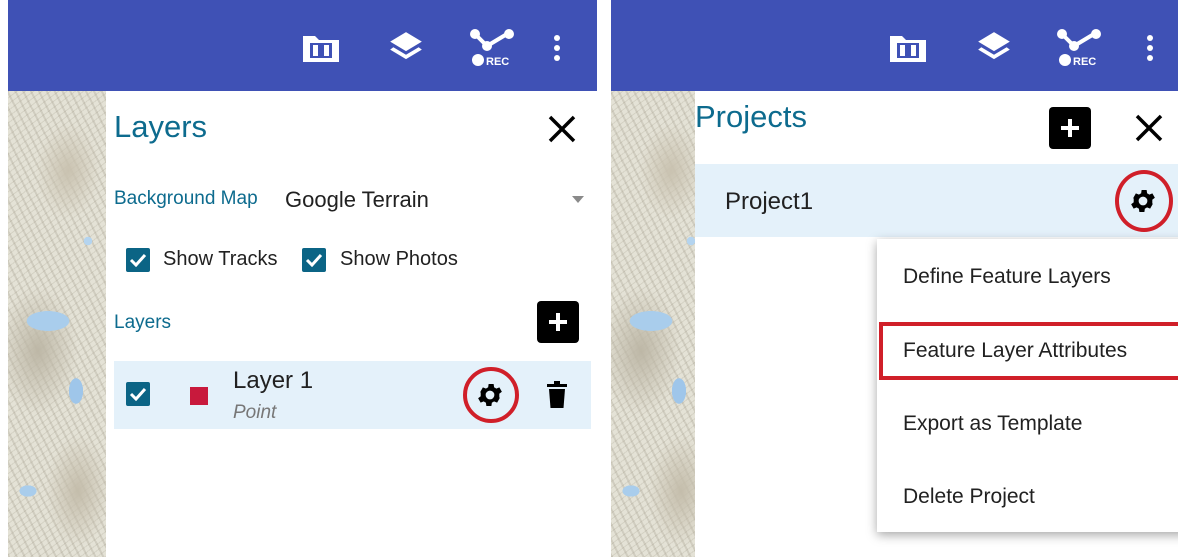  Describe the element at coordinates (255, 412) in the screenshot. I see `layer-geometry: Point` at that location.